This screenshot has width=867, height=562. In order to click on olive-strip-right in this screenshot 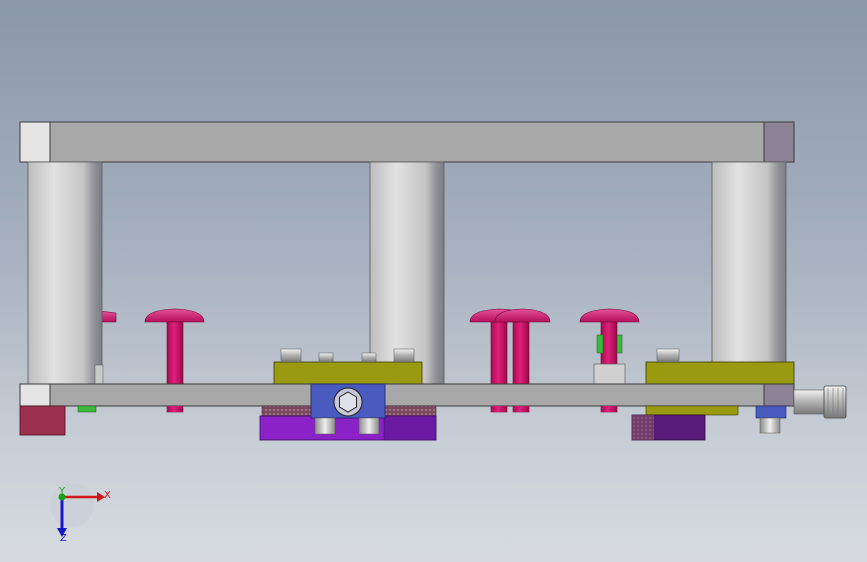, I will do `click(692, 410)`.